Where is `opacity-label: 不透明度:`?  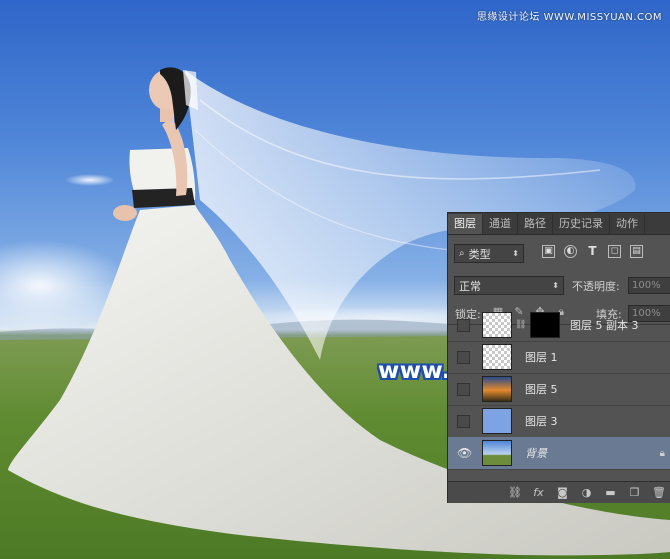 opacity-label: 不透明度: is located at coordinates (596, 286).